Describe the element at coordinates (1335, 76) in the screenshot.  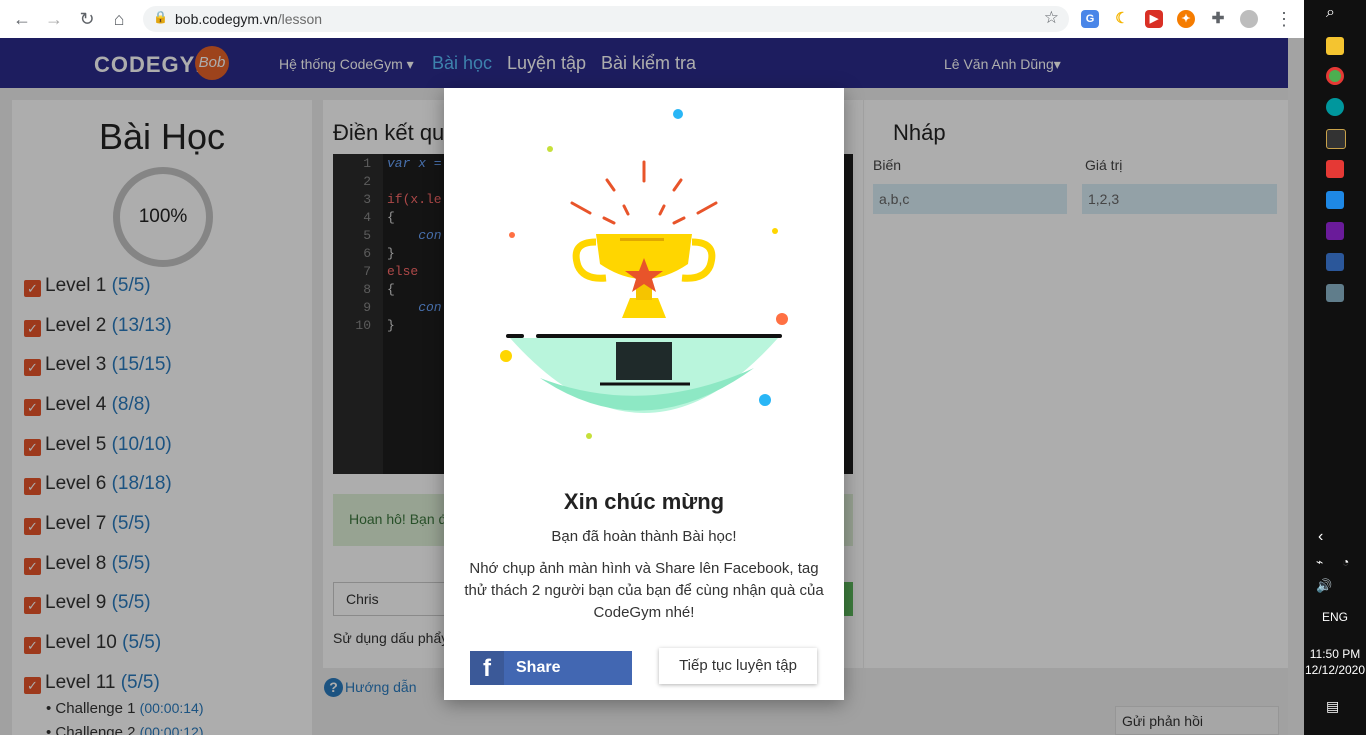
I see `chrome-icon` at that location.